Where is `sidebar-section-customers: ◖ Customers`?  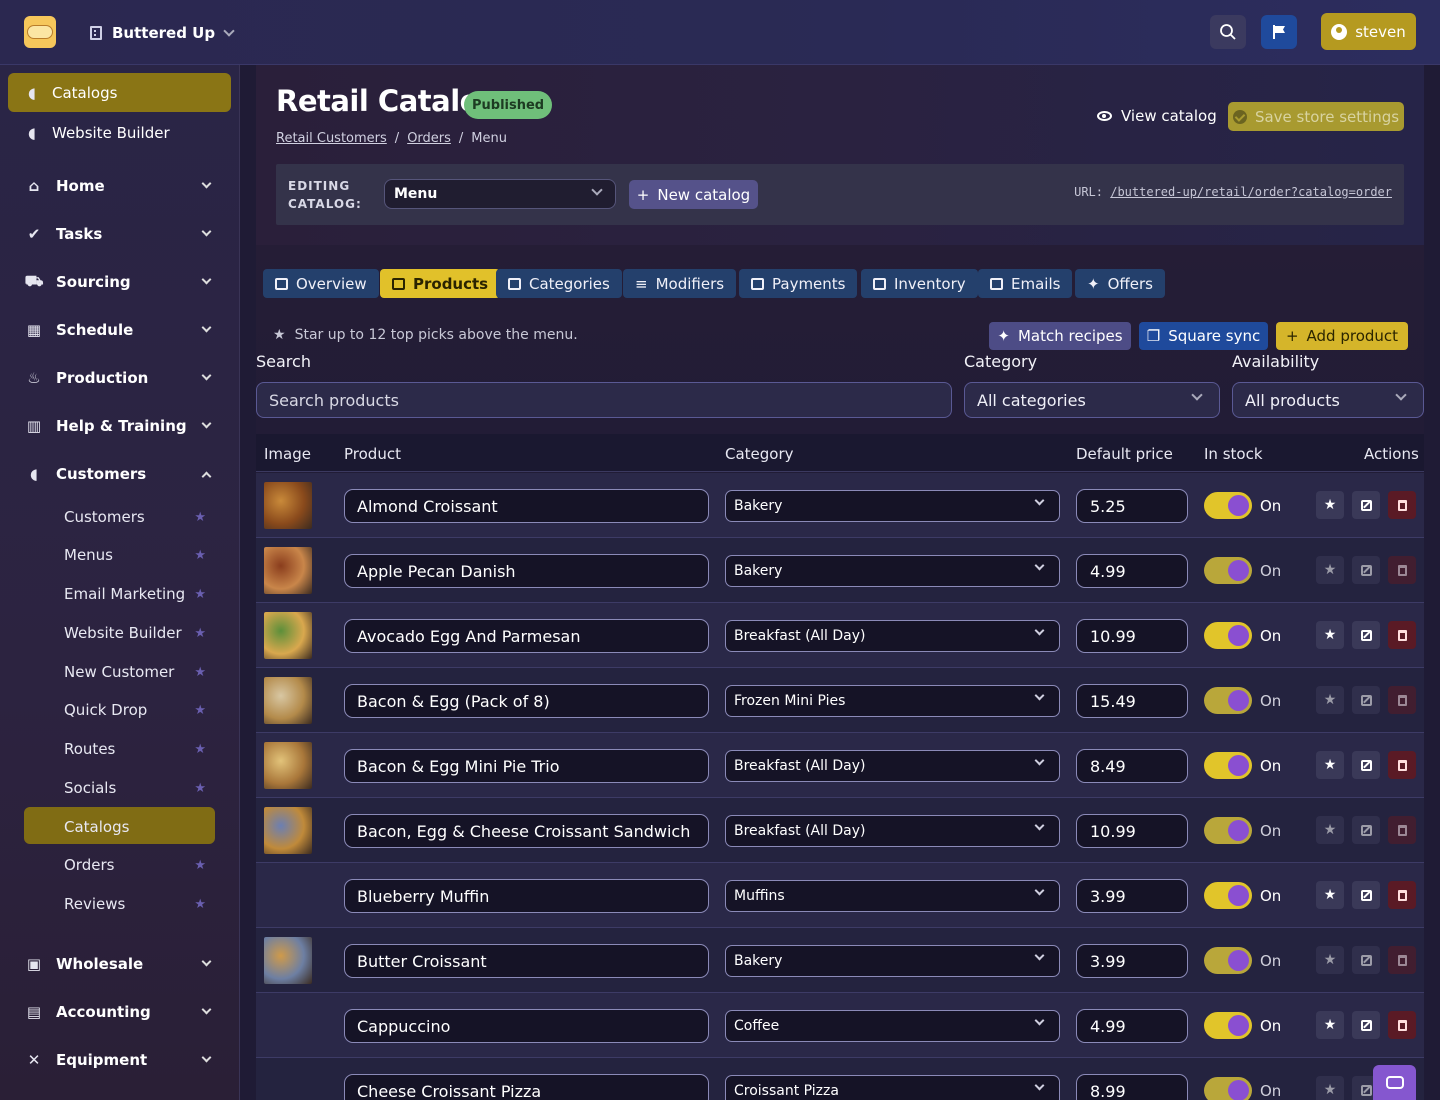
sidebar-section-customers: ◖ Customers is located at coordinates (120, 474).